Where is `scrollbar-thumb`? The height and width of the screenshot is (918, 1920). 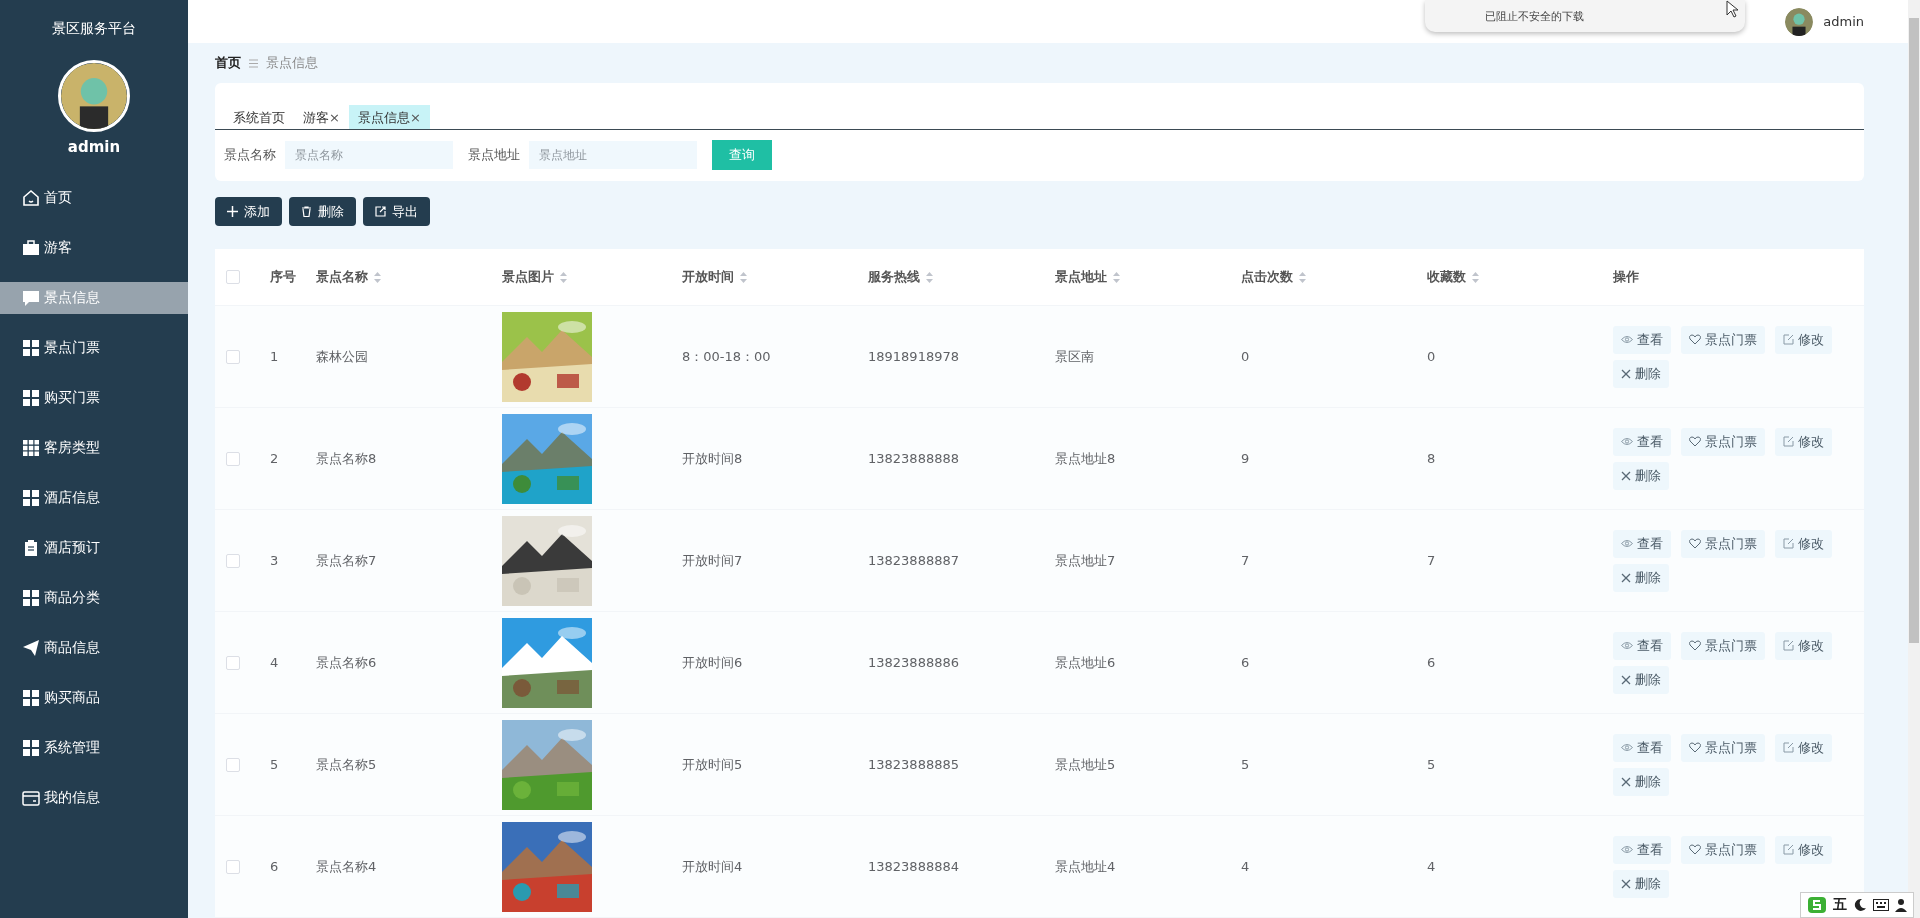 scrollbar-thumb is located at coordinates (1914, 330).